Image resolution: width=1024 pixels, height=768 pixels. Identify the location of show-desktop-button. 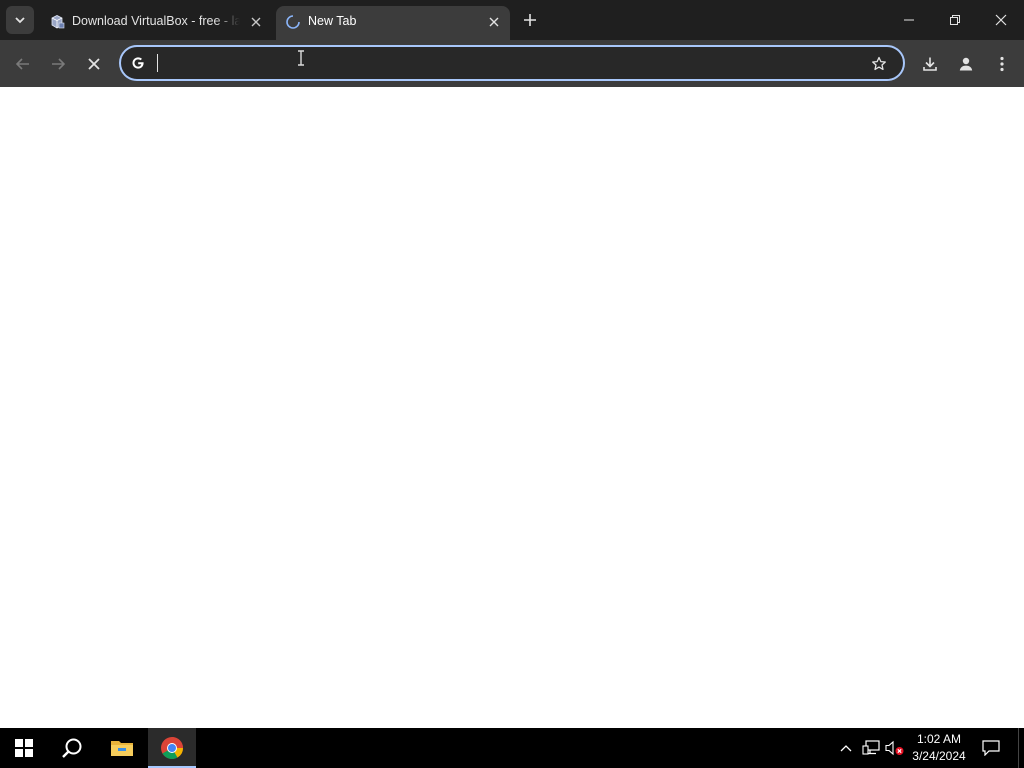
(1021, 748).